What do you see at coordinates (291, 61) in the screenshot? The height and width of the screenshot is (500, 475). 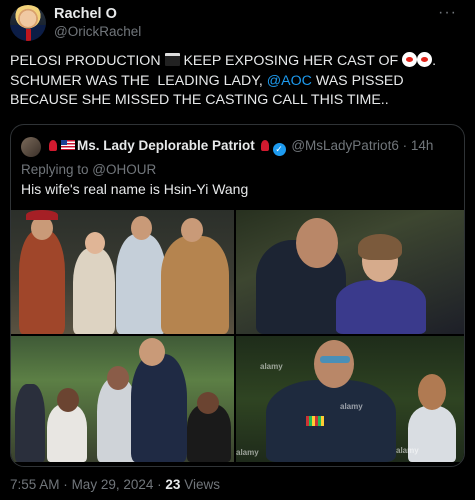 I see `tweet-text-segment: KEEP EXPOSING HER CAST OF` at bounding box center [291, 61].